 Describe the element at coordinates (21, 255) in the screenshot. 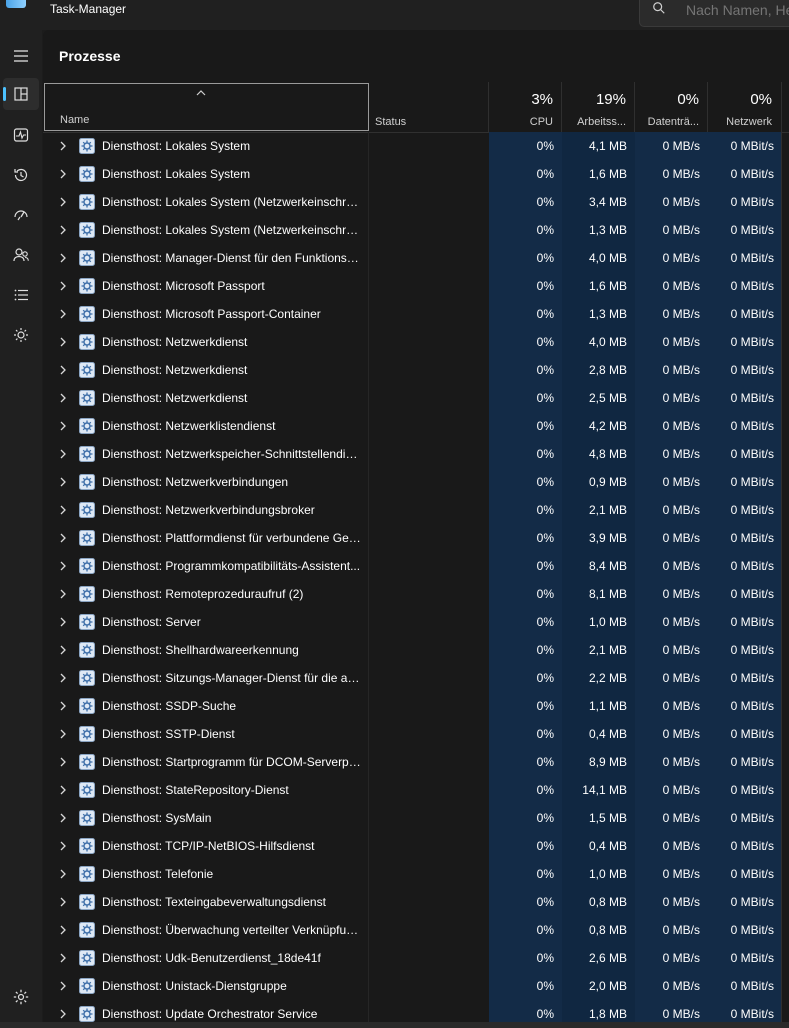

I see `sidebar-item-users` at that location.